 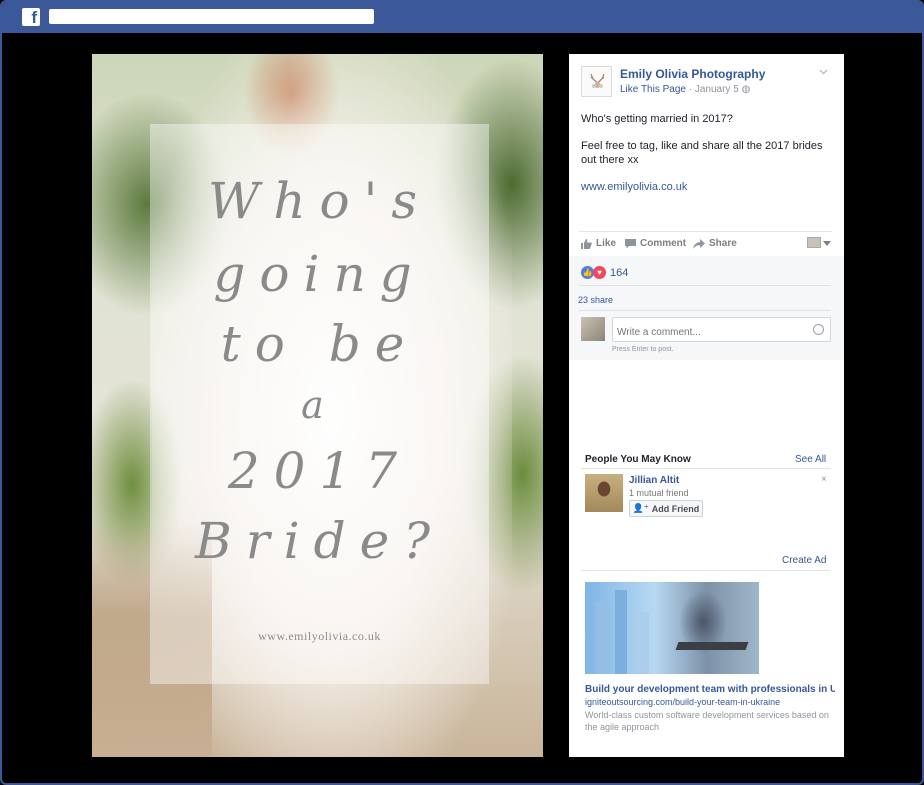 What do you see at coordinates (630, 243) in the screenshot?
I see `comment-icon` at bounding box center [630, 243].